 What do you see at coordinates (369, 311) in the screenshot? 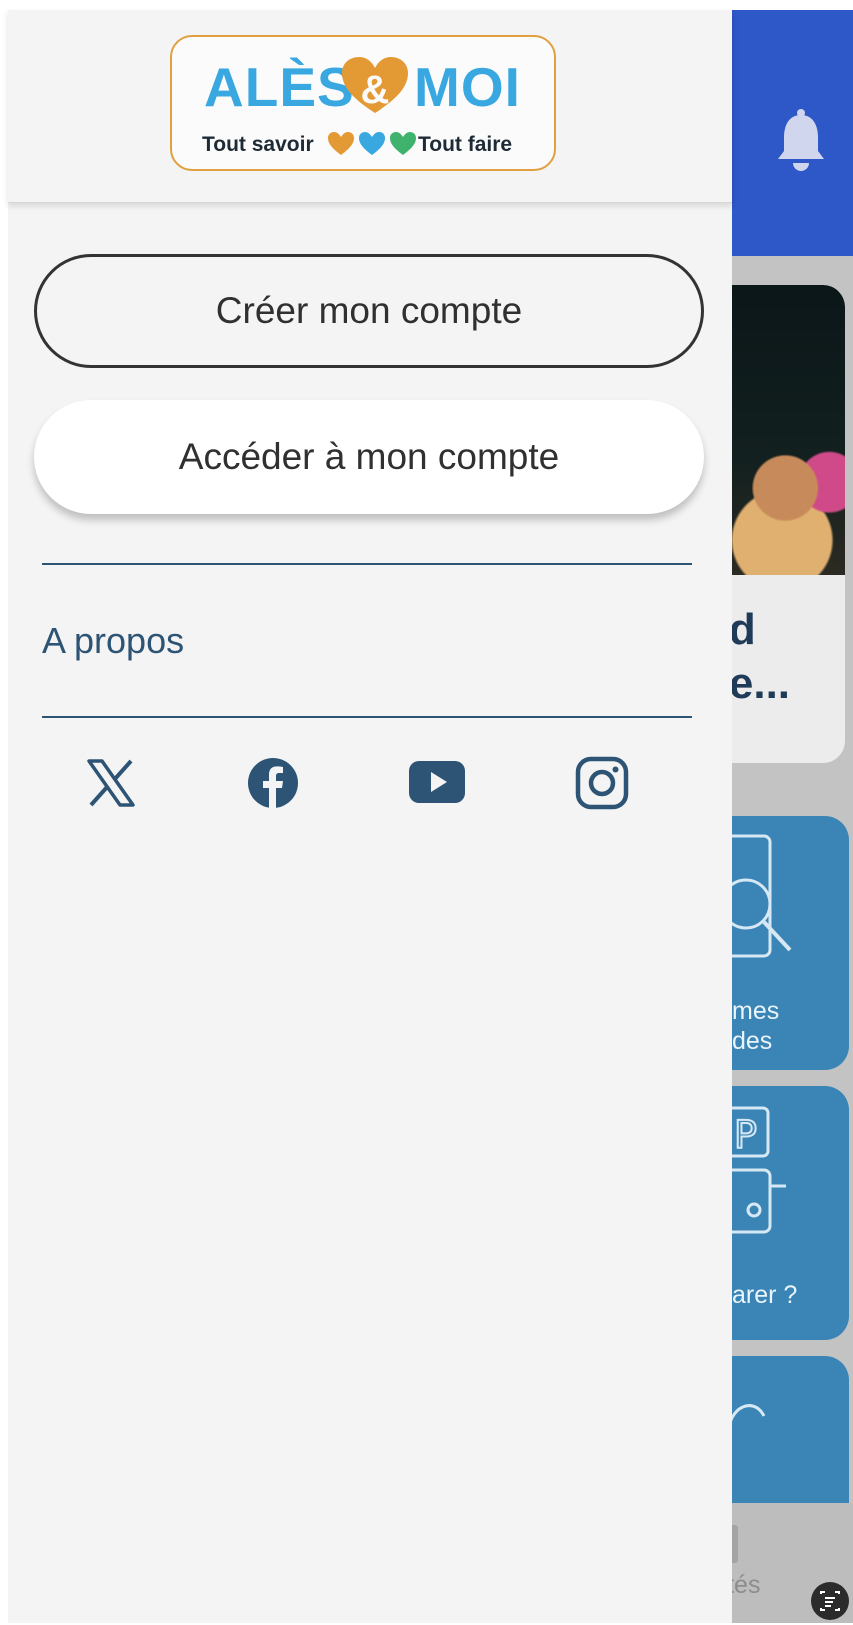
I see `create-account-button: Créer mon compte` at bounding box center [369, 311].